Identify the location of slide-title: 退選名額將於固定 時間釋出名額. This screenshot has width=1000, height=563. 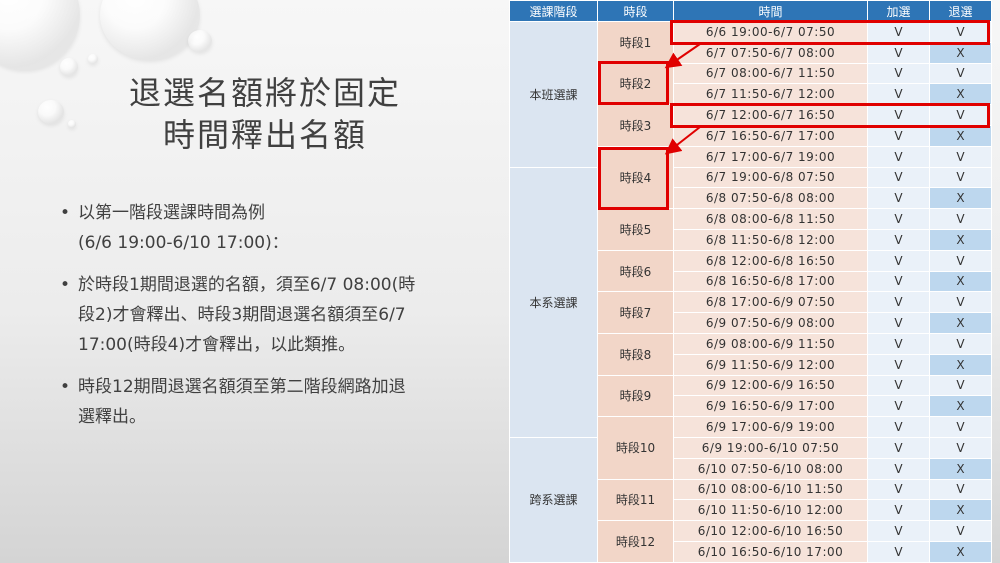
(265, 114).